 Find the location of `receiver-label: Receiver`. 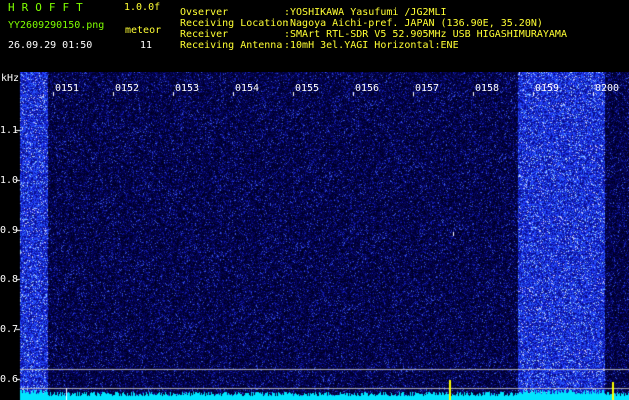

receiver-label: Receiver is located at coordinates (204, 34).